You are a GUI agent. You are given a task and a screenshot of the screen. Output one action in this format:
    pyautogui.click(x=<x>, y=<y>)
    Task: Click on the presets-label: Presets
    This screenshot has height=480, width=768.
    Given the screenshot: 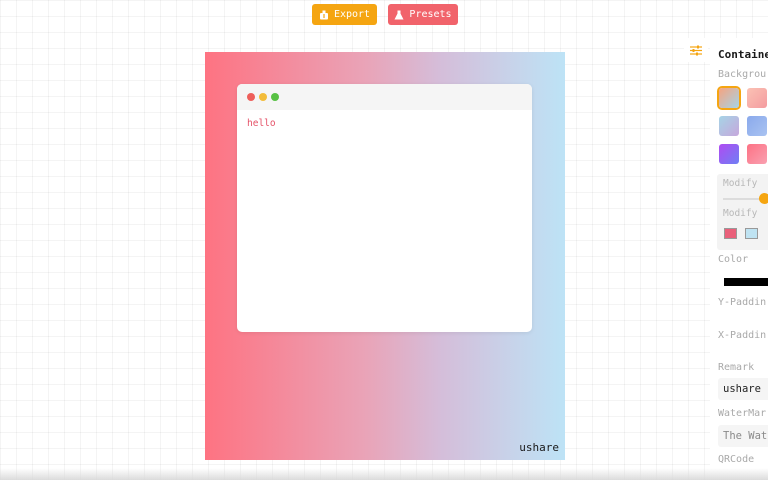 What is the action you would take?
    pyautogui.click(x=430, y=14)
    